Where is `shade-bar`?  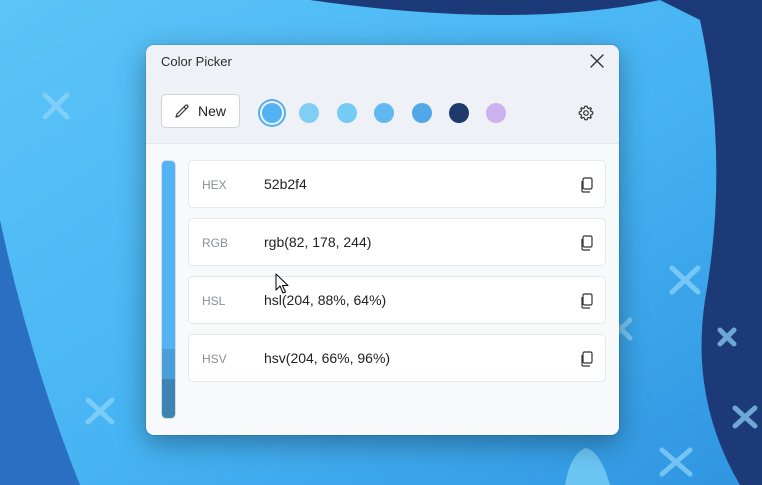
shade-bar is located at coordinates (168, 289).